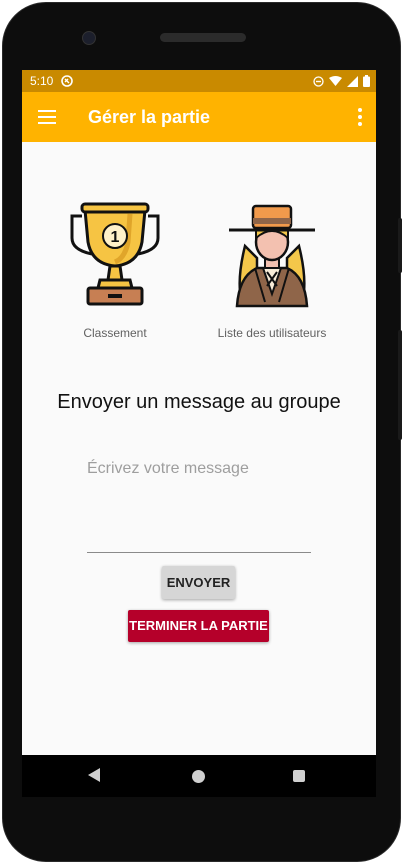 Image resolution: width=403 pixels, height=864 pixels. I want to click on do-not-disturb-icon, so click(318, 81).